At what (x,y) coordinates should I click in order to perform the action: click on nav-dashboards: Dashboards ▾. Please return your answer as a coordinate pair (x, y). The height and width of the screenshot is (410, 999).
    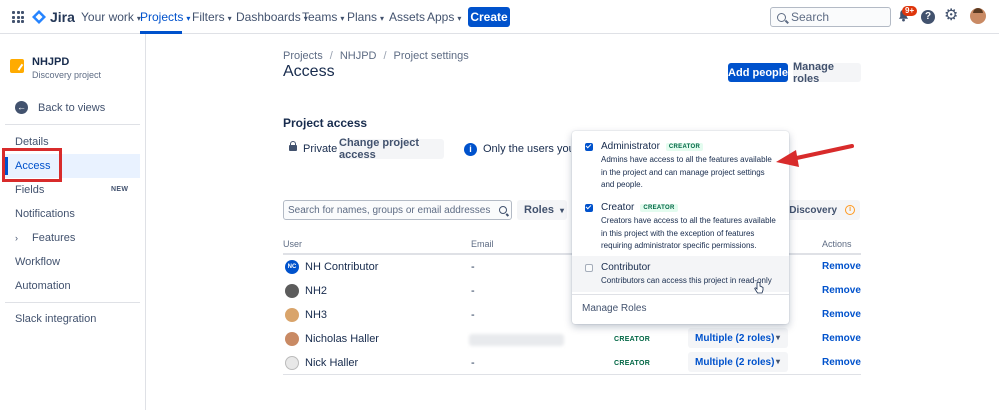
    Looking at the image, I should click on (272, 17).